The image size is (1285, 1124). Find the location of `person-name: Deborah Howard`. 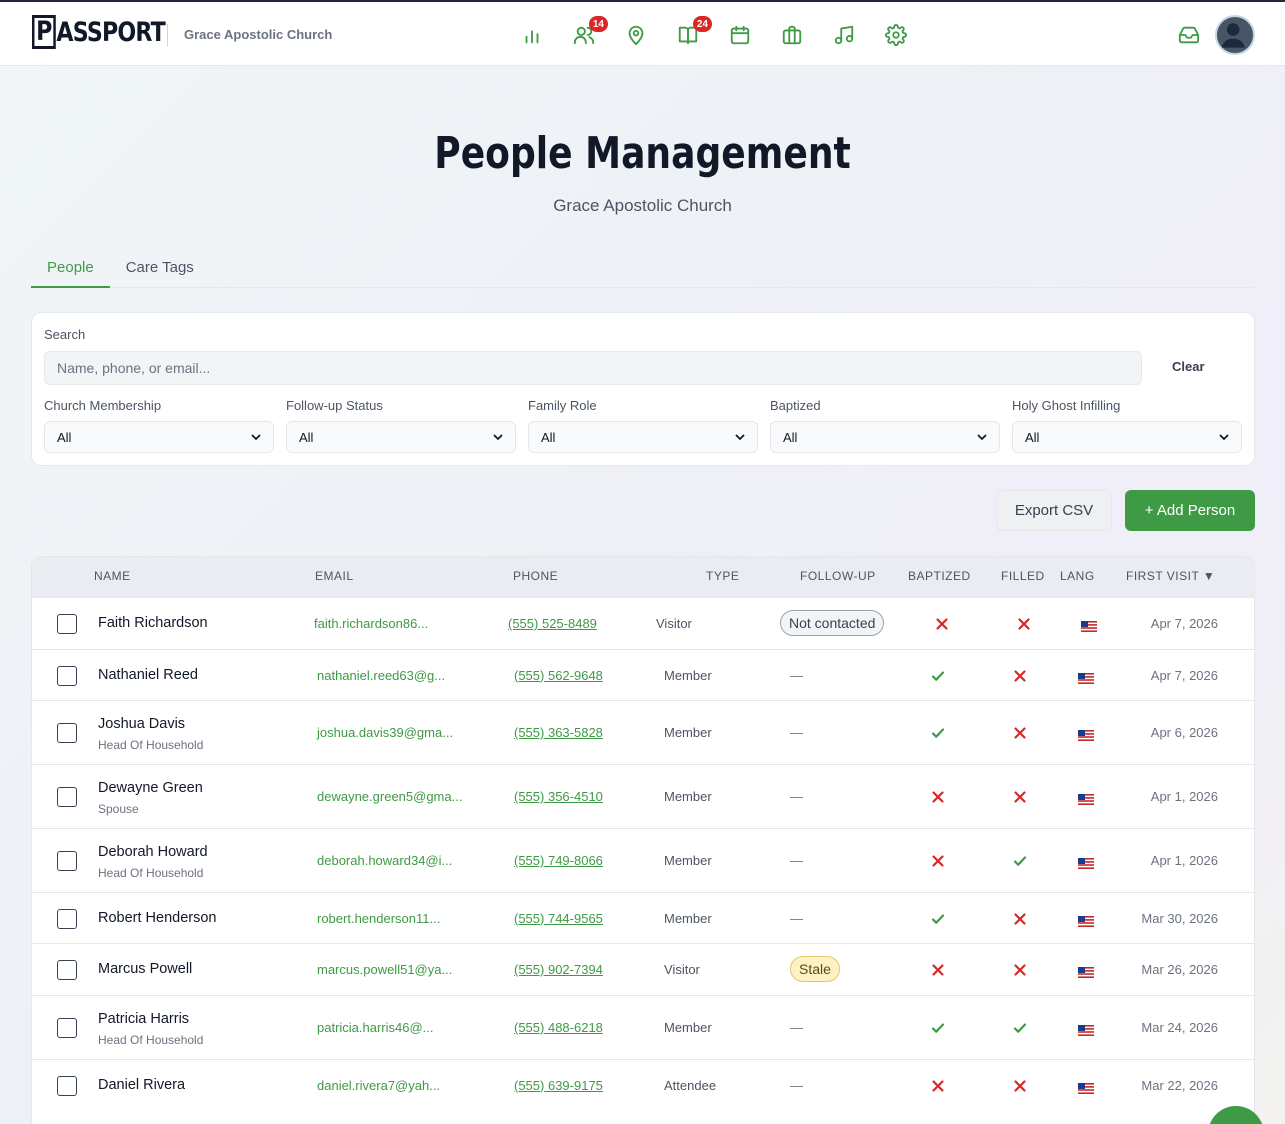

person-name: Deborah Howard is located at coordinates (153, 852).